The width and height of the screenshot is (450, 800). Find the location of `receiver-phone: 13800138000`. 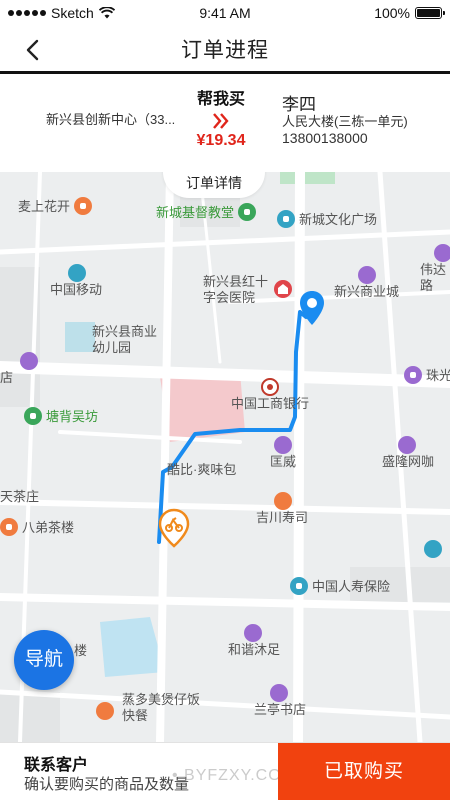

receiver-phone: 13800138000 is located at coordinates (325, 138).